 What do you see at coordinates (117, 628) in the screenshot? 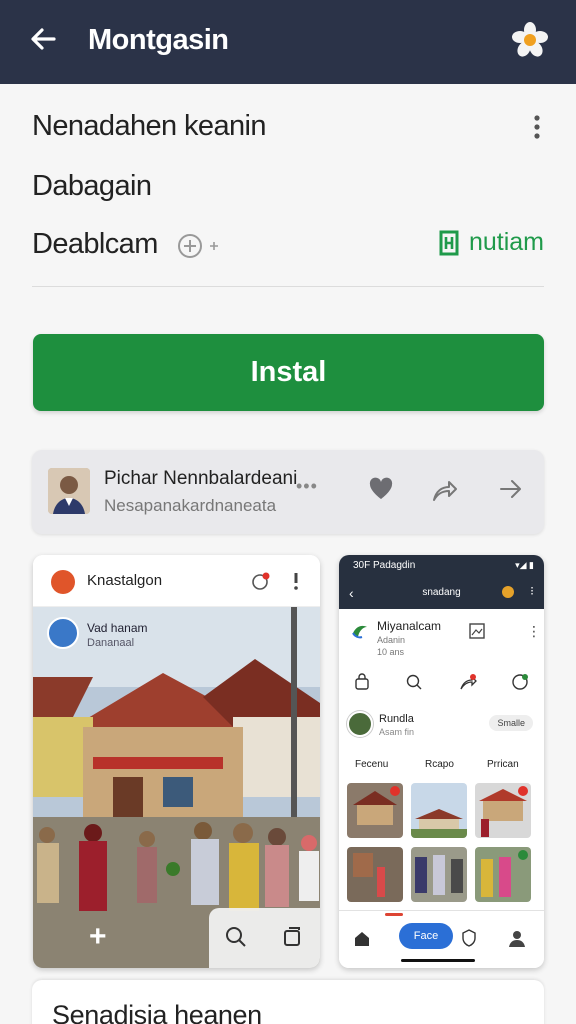
I see `post-user: Vad hanam` at bounding box center [117, 628].